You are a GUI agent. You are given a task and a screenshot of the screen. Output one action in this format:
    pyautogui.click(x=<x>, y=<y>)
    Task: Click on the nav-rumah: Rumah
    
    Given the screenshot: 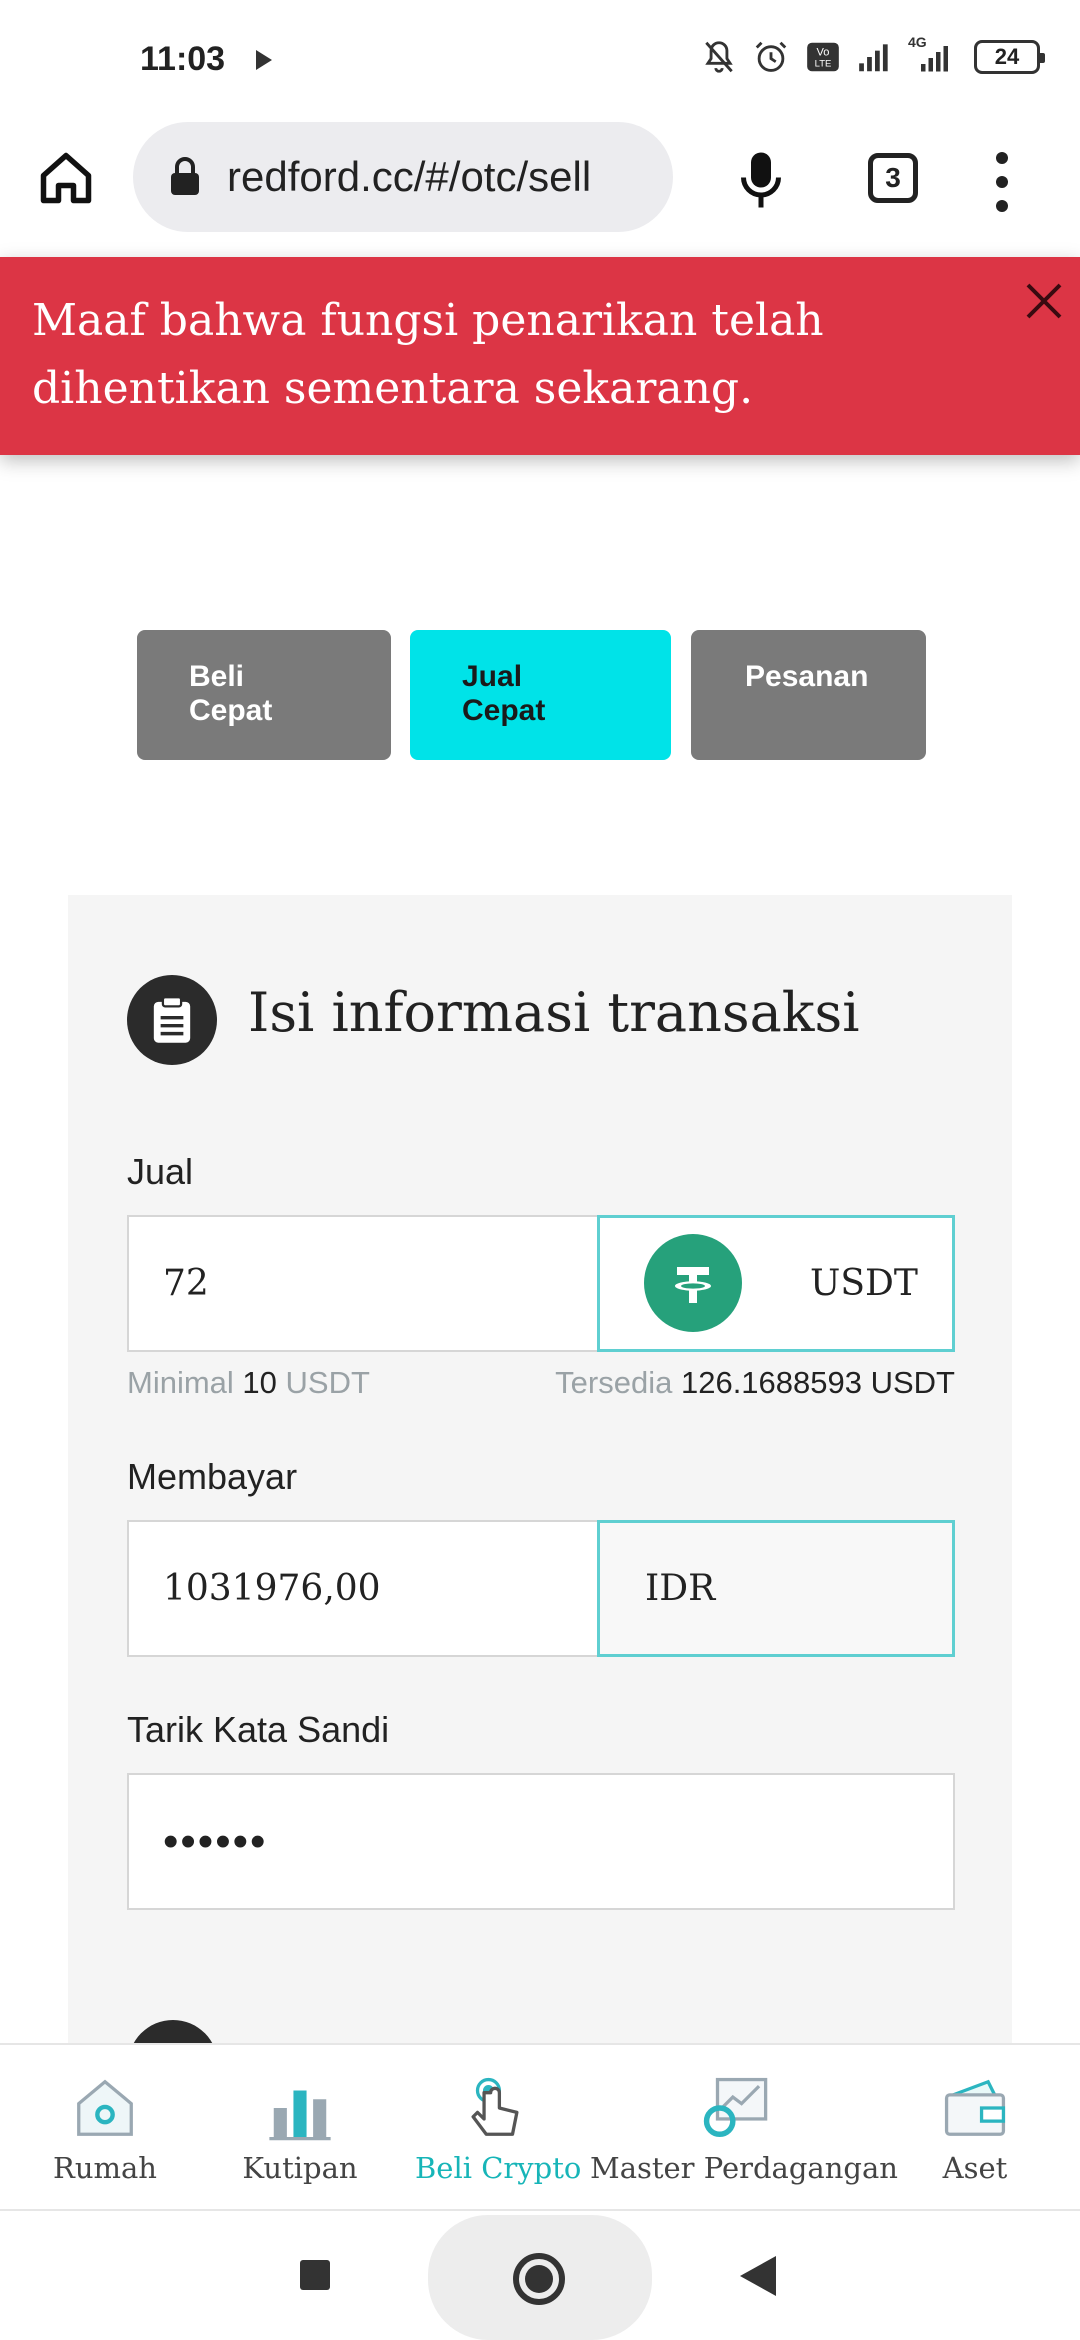 What is the action you would take?
    pyautogui.click(x=105, y=2128)
    